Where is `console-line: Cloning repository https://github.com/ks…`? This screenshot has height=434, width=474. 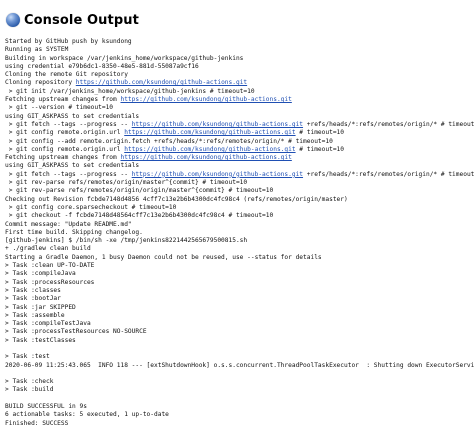 console-line: Cloning repository https://github.com/ks… is located at coordinates (239, 83).